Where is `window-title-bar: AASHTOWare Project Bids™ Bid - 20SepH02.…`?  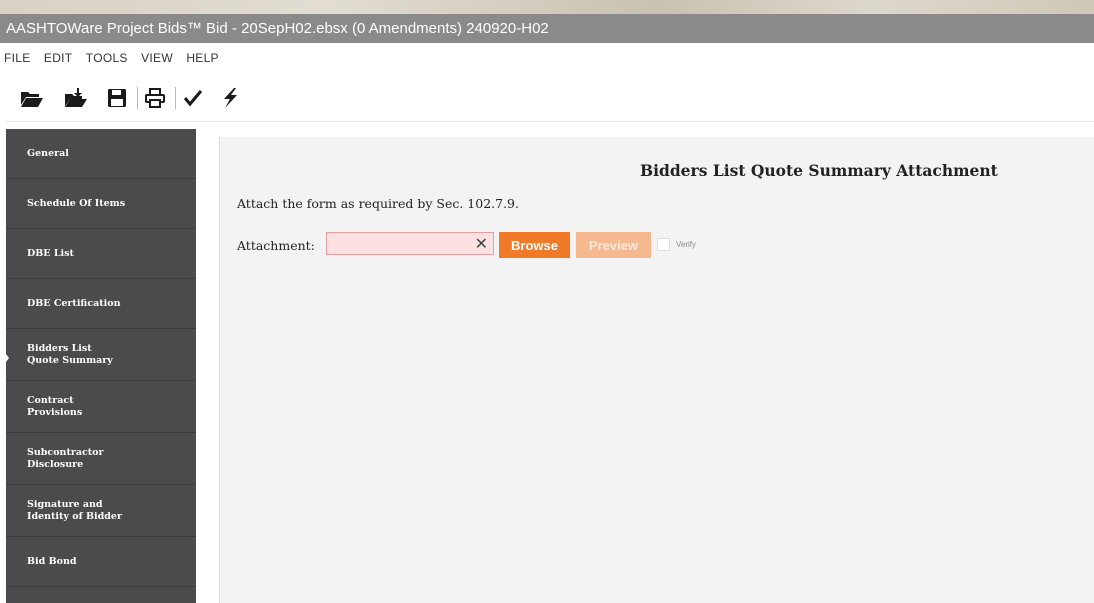 window-title-bar: AASHTOWare Project Bids™ Bid - 20SepH02.… is located at coordinates (547, 28).